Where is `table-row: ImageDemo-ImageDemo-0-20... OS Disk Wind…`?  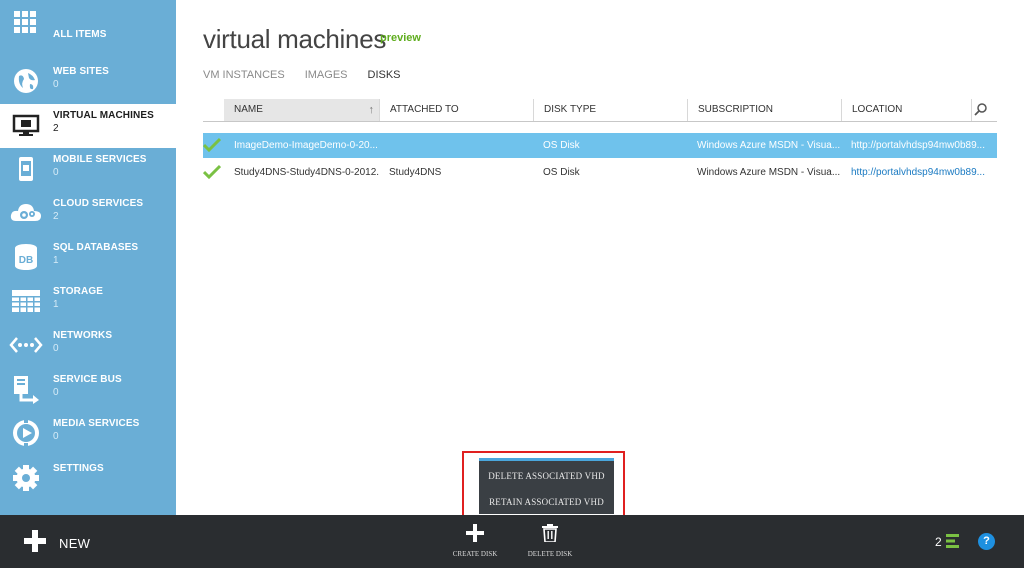 table-row: ImageDemo-ImageDemo-0-20... OS Disk Wind… is located at coordinates (600, 145).